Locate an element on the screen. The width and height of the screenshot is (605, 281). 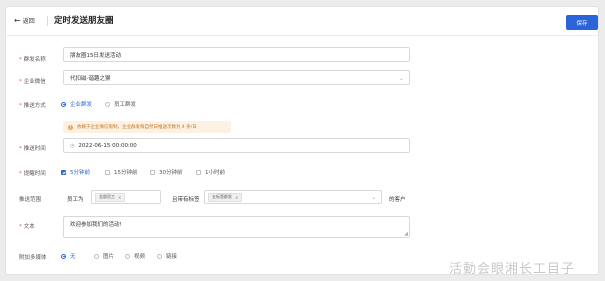
checkbox-checked-icon is located at coordinates (63, 172).